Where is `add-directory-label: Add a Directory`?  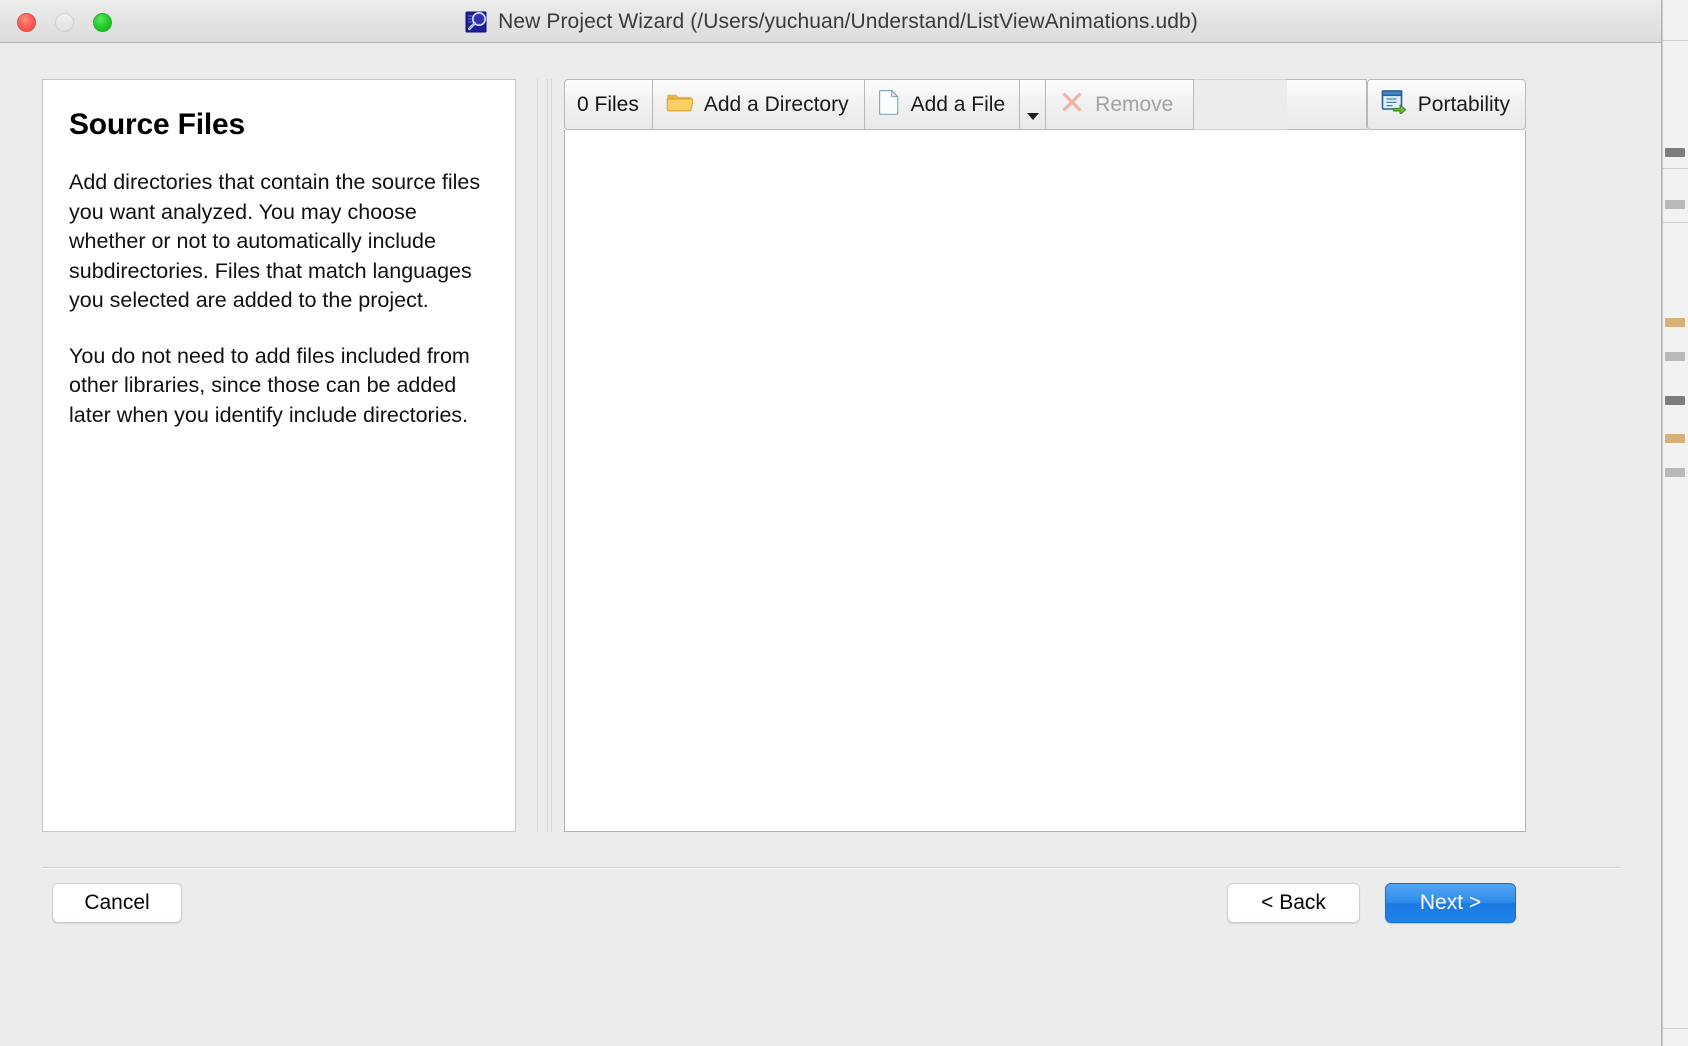
add-directory-label: Add a Directory is located at coordinates (776, 104).